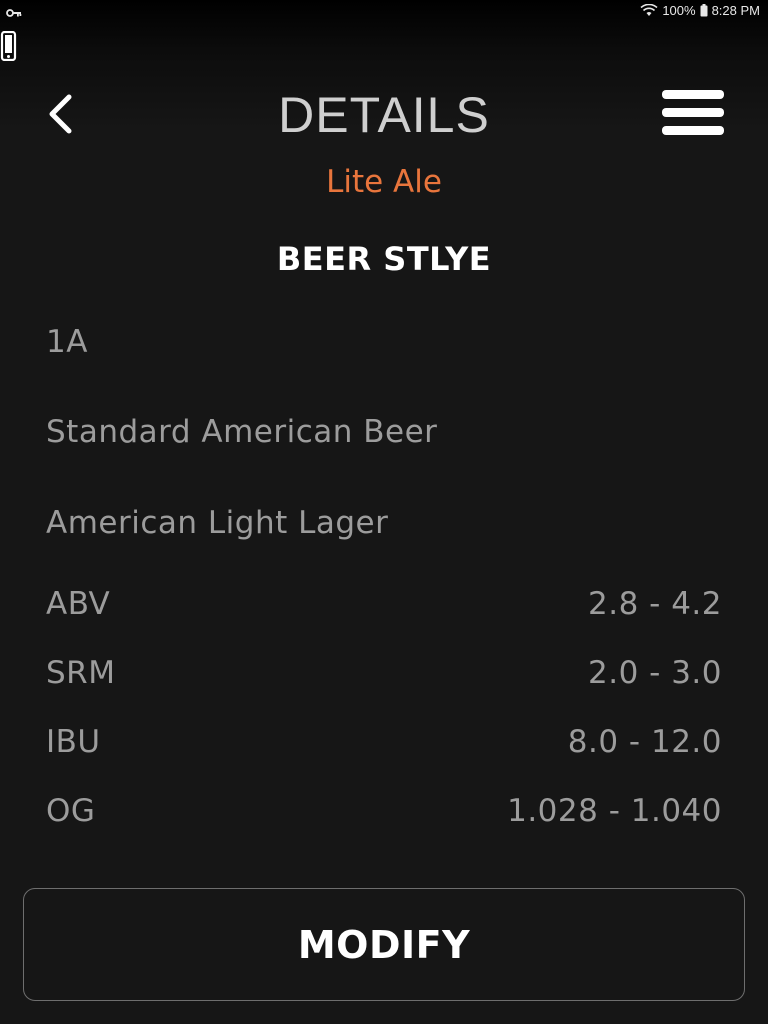 The width and height of the screenshot is (768, 1024). I want to click on style-subcategory: American Light Lager, so click(217, 523).